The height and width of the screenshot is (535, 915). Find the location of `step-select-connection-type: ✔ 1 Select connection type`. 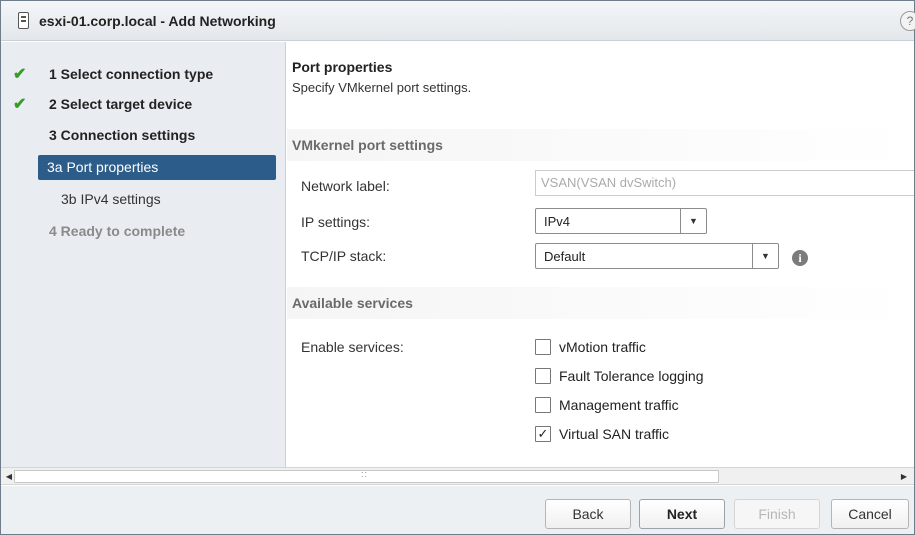

step-select-connection-type: ✔ 1 Select connection type is located at coordinates (143, 74).